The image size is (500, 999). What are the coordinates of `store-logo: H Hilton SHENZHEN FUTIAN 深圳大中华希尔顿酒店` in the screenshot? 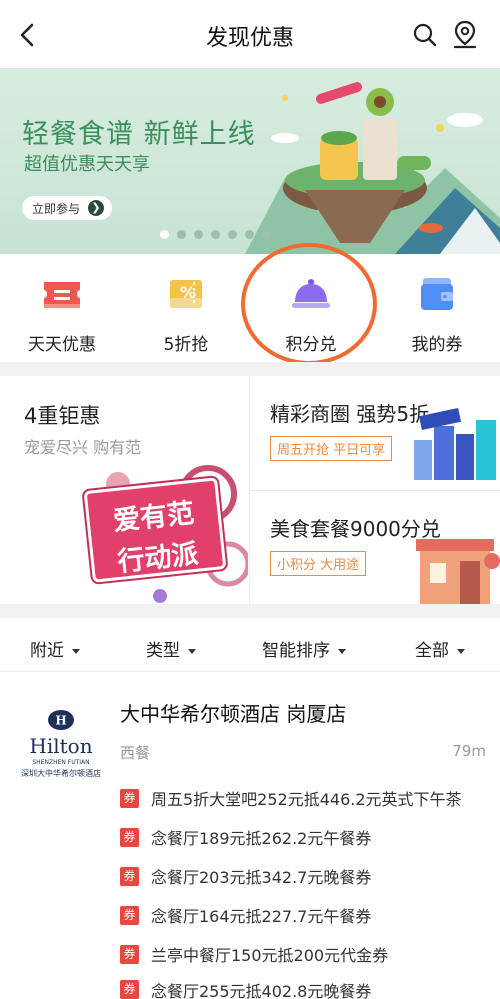 It's located at (61, 736).